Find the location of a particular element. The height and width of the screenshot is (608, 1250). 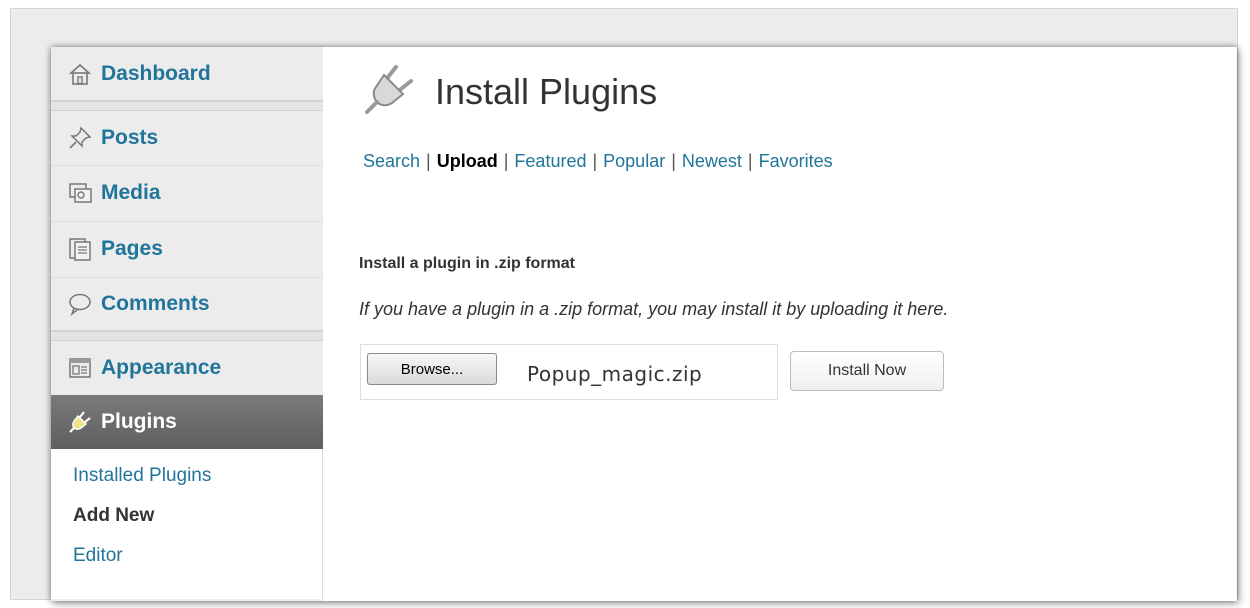

install-now-button: Install Now is located at coordinates (867, 371).